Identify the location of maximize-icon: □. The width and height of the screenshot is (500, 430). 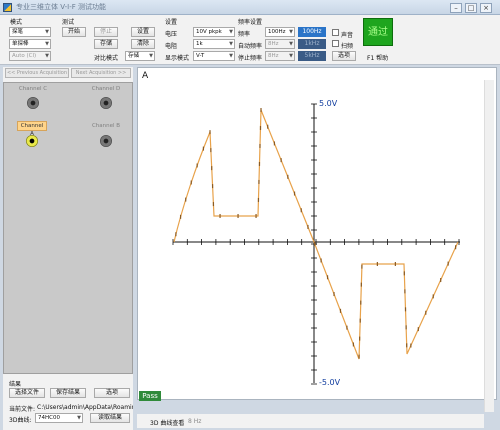
(471, 8).